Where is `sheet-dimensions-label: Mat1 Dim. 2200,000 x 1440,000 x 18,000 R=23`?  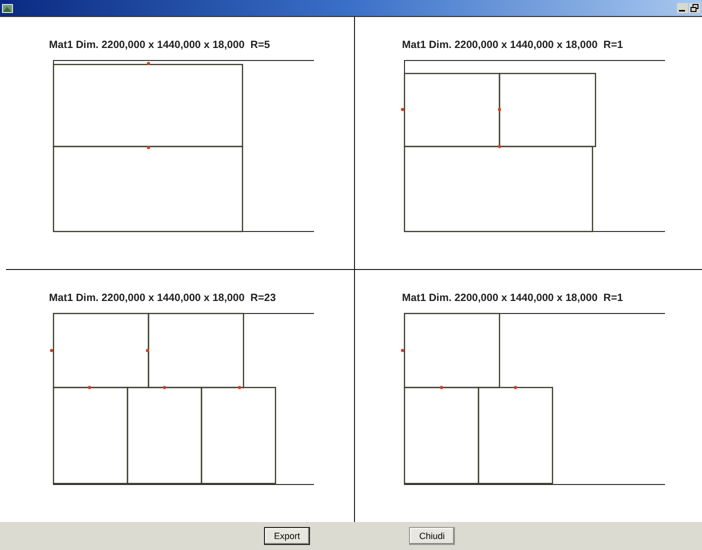 sheet-dimensions-label: Mat1 Dim. 2200,000 x 1440,000 x 18,000 R=23 is located at coordinates (163, 299).